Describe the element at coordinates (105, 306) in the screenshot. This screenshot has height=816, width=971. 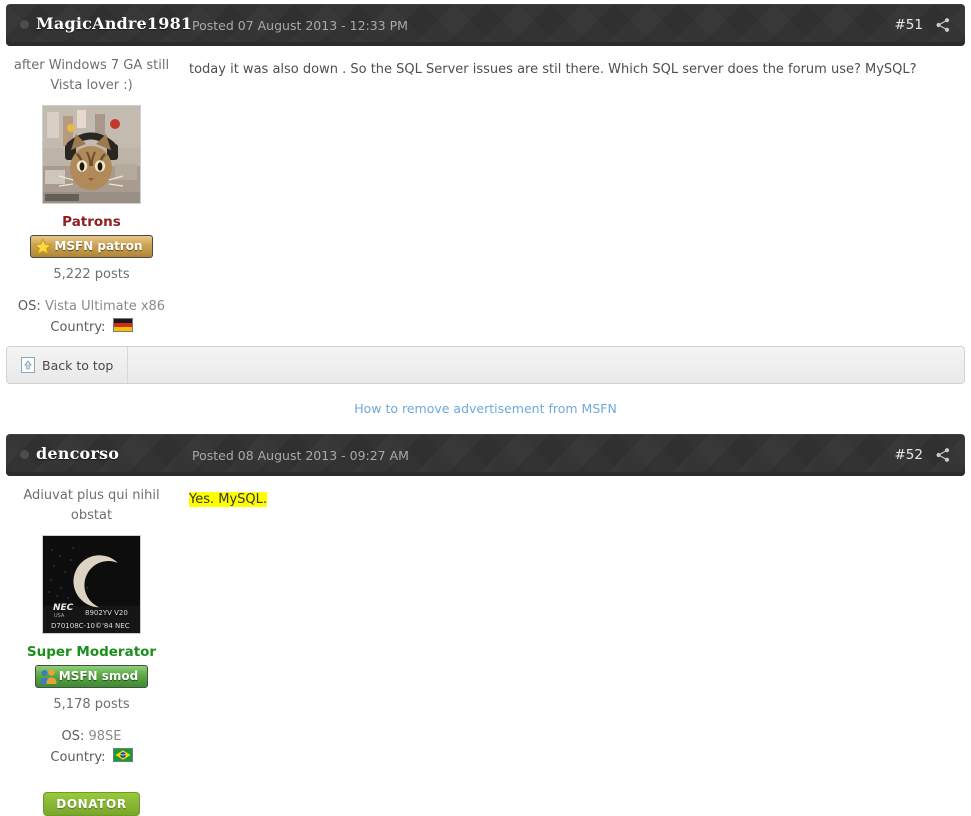
I see `os-value: Vista Ultimate x86` at that location.